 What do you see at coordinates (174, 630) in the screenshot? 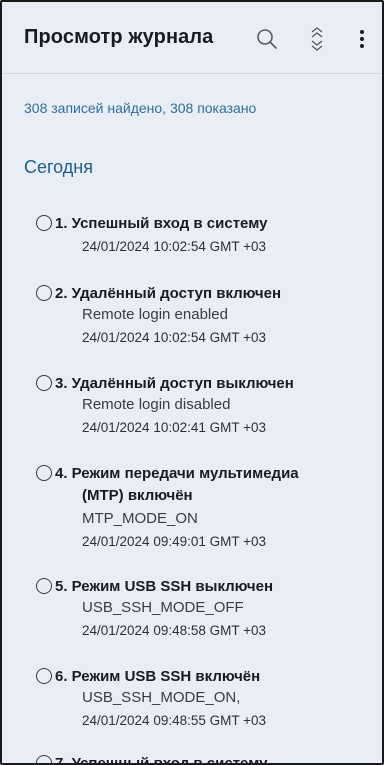
I see `entry-timestamp: 24/01/2024 09:48:58 GMT +03` at bounding box center [174, 630].